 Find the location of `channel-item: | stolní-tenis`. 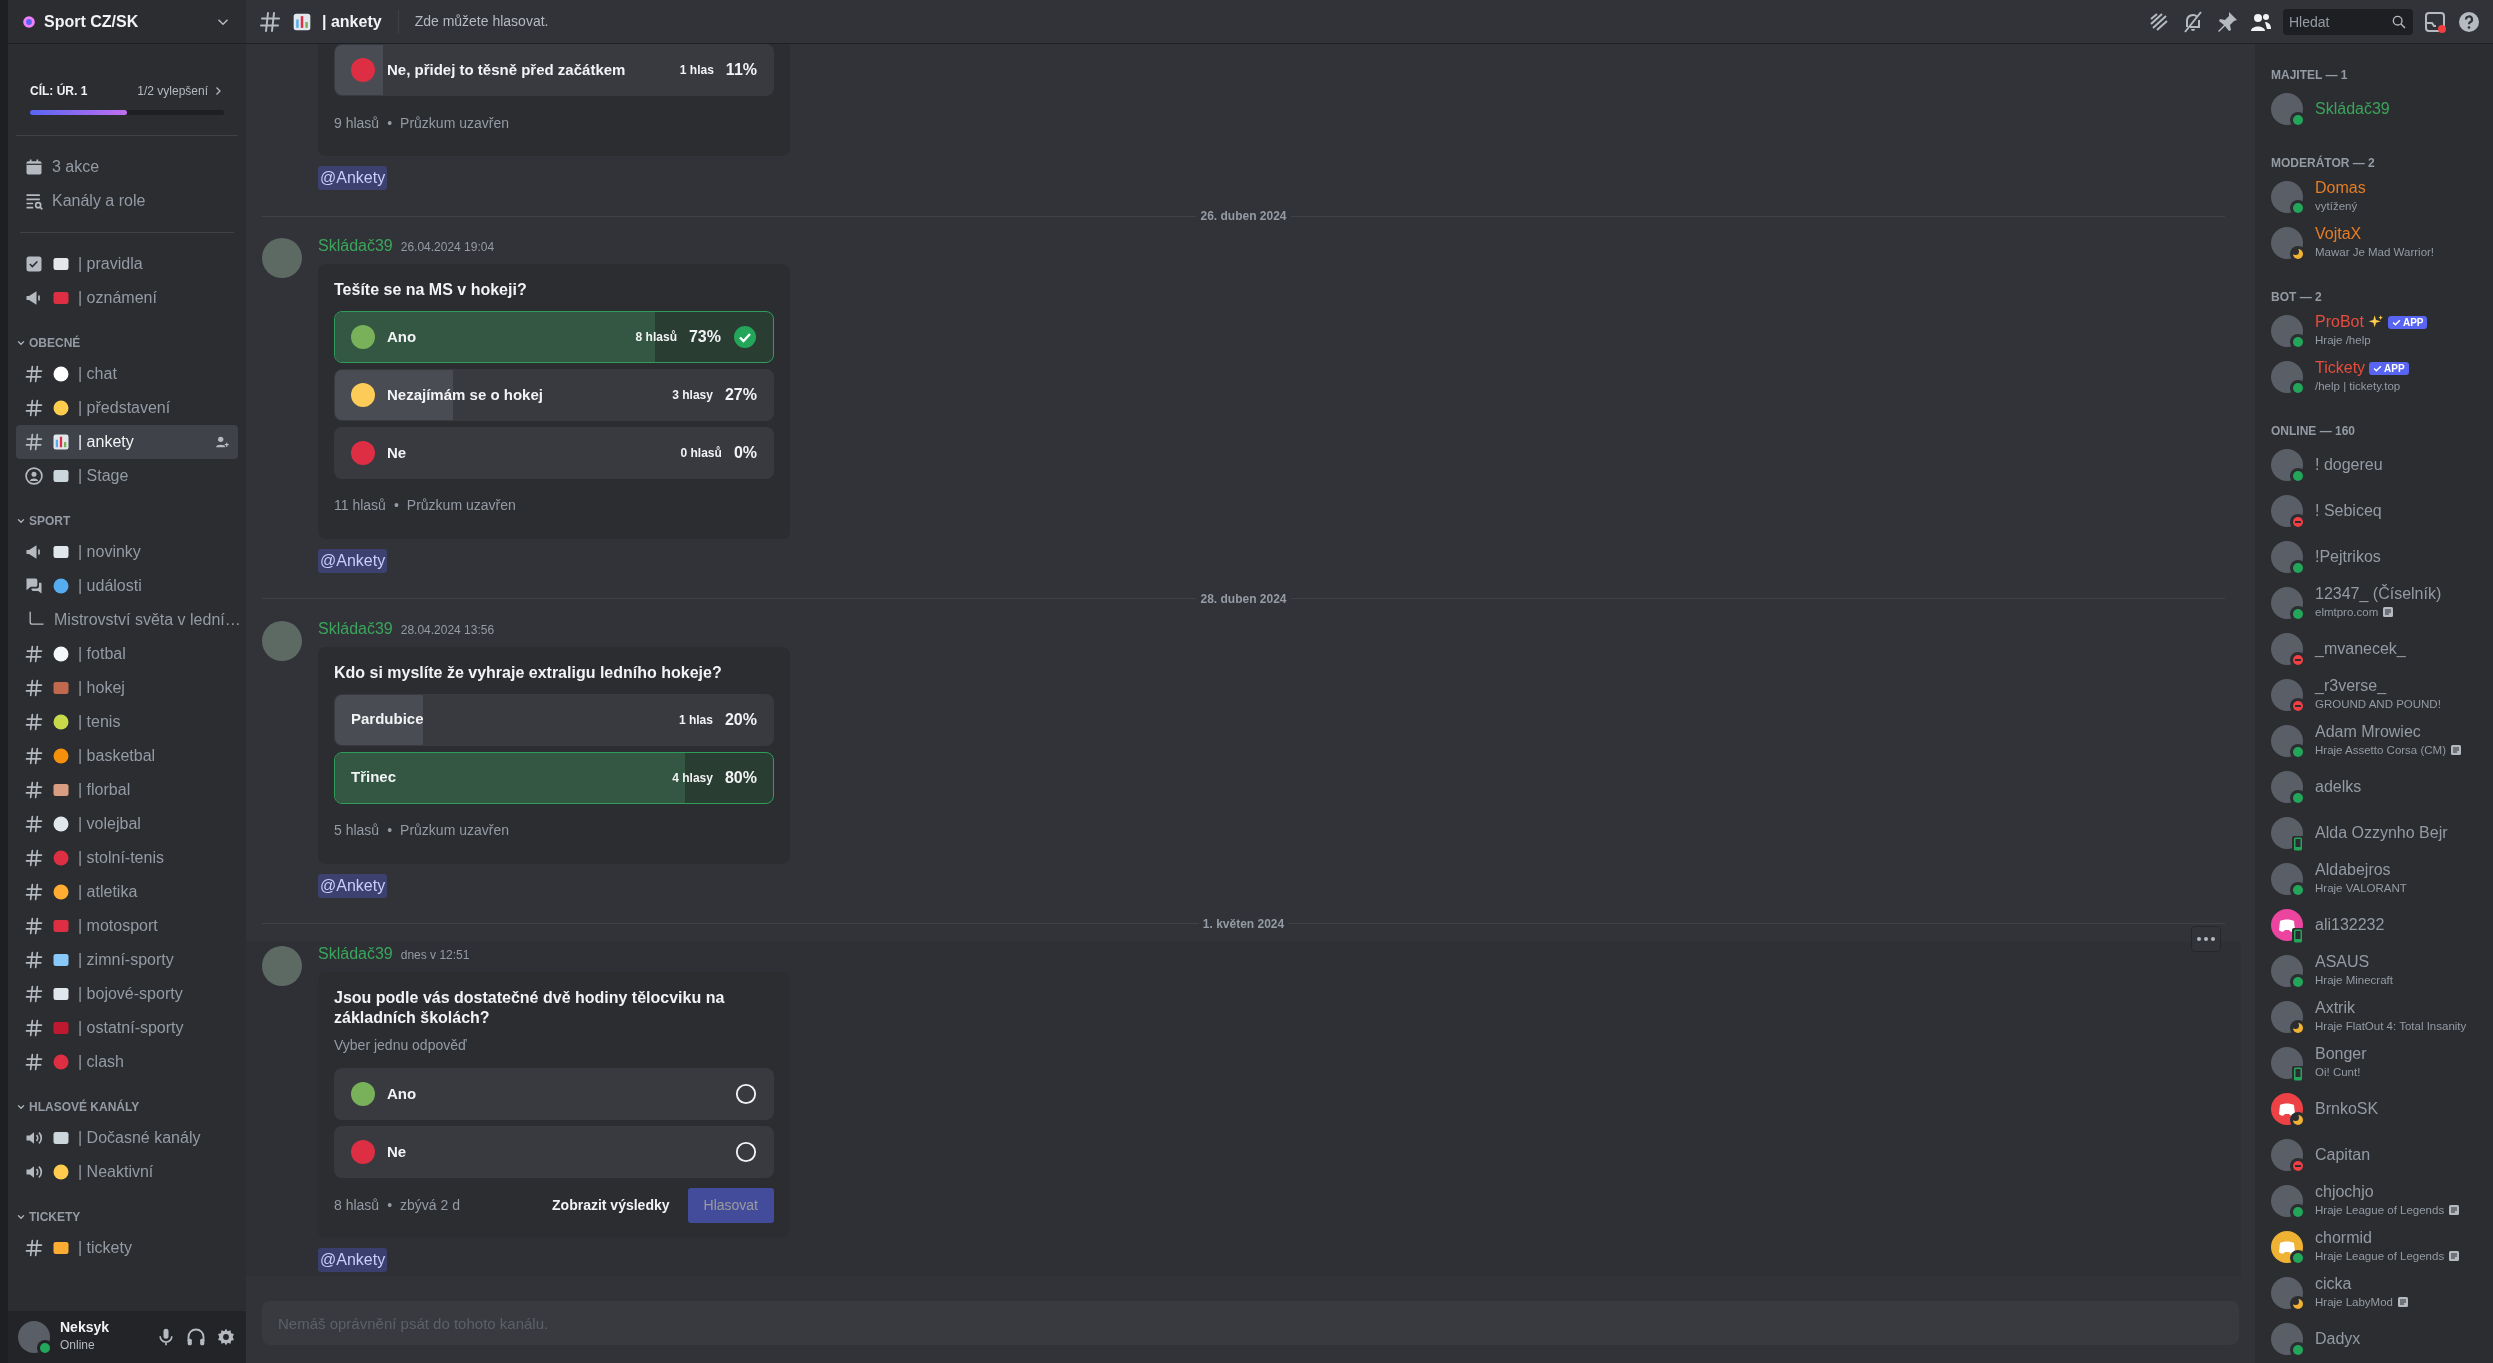

channel-item: | stolní-tenis is located at coordinates (127, 858).